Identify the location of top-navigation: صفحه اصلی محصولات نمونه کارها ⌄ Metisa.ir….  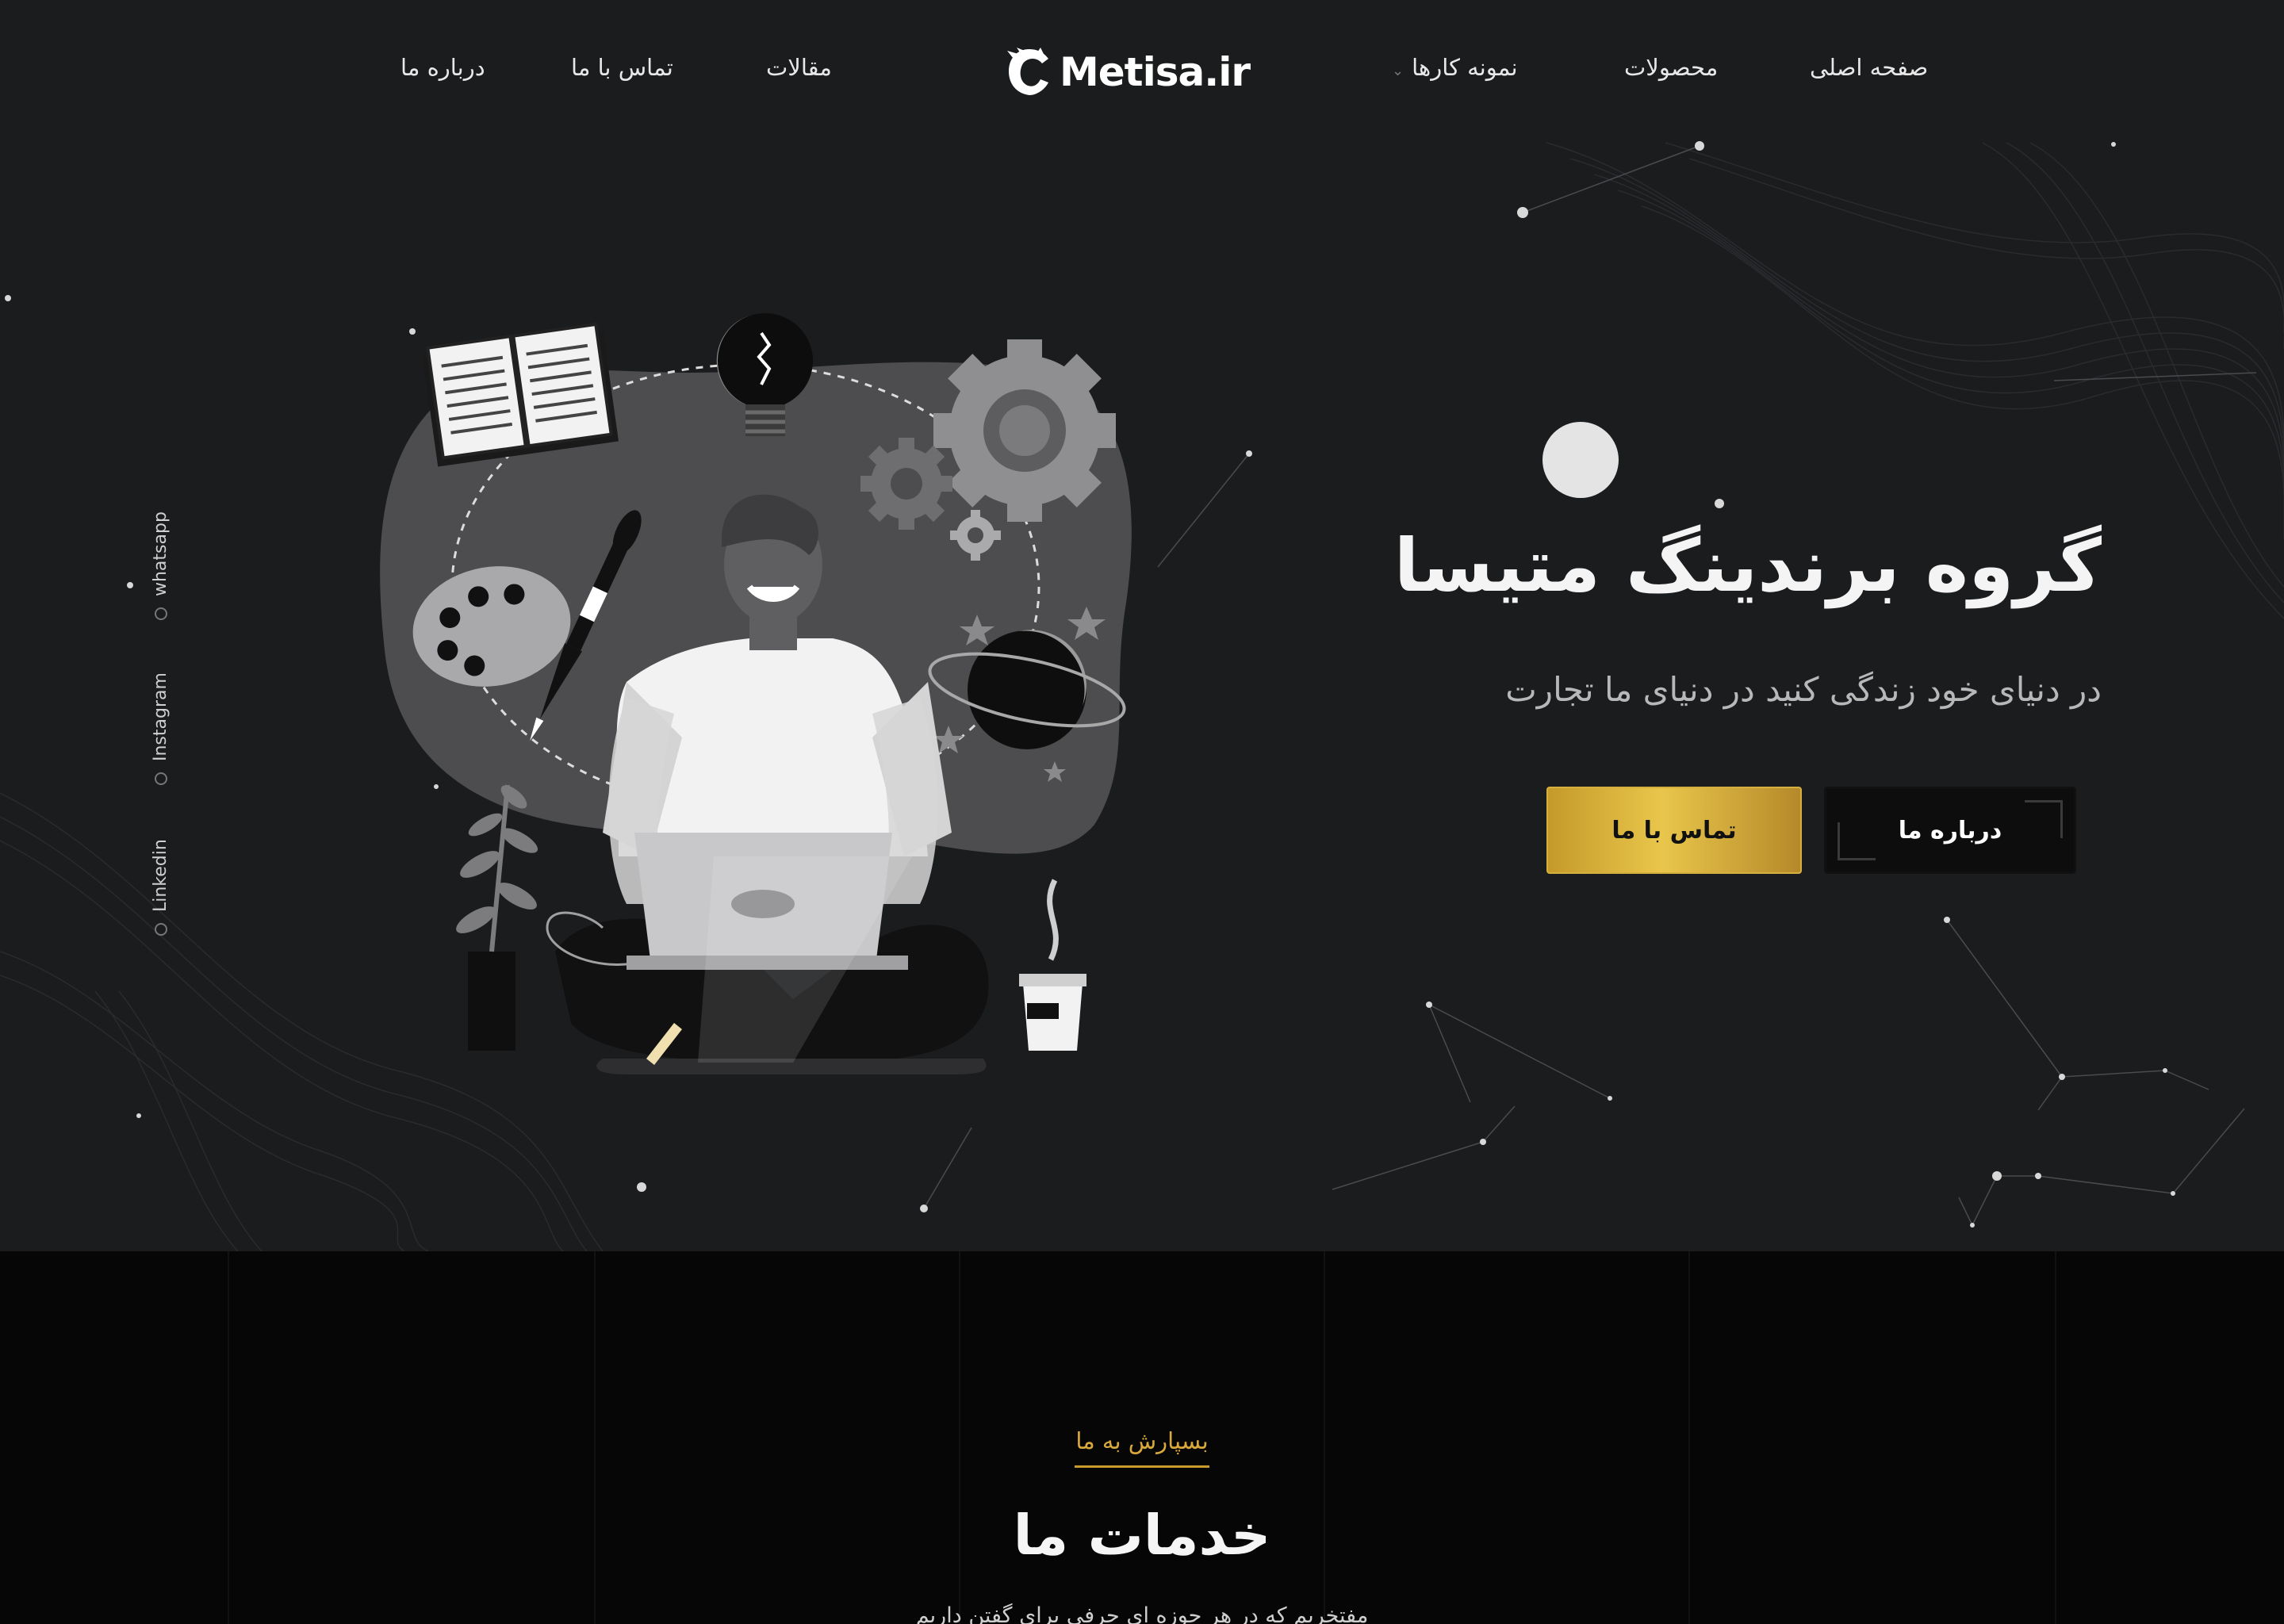
(1142, 69).